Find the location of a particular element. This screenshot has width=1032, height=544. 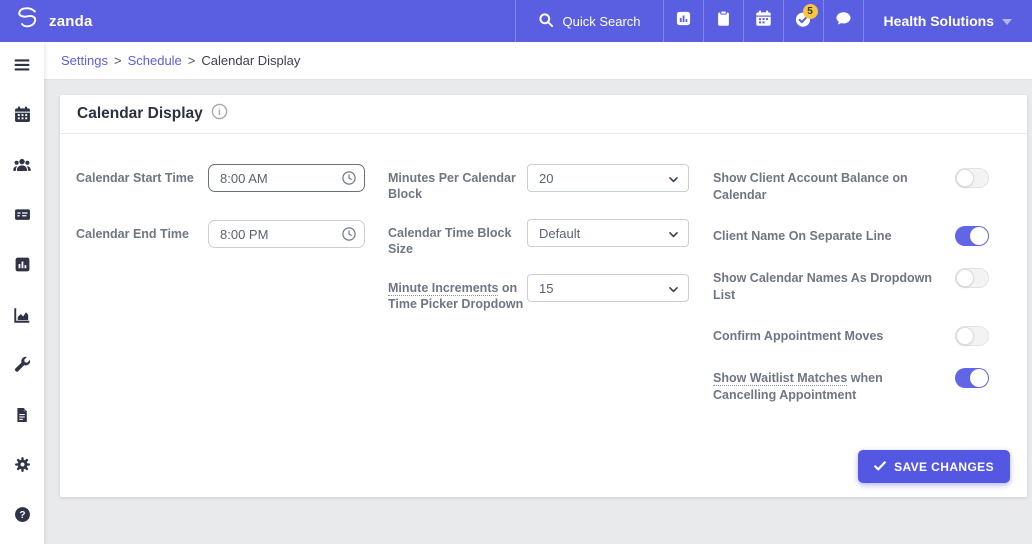

waitlist-matches-toggle is located at coordinates (972, 378).